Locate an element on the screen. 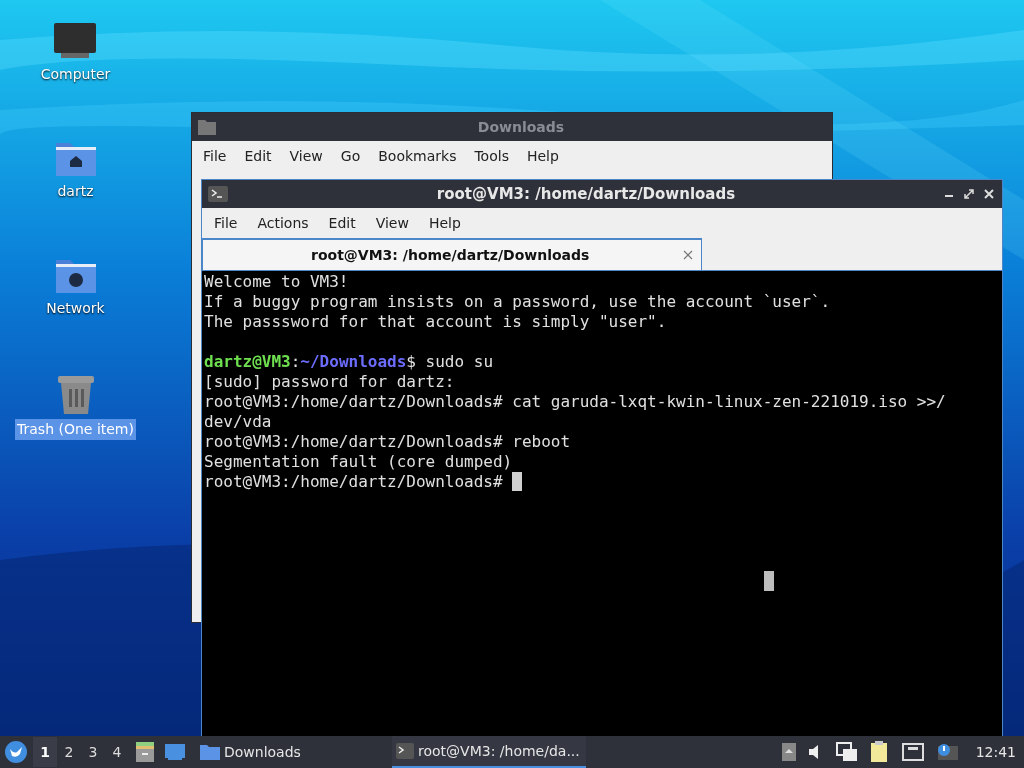 The height and width of the screenshot is (768, 1024). window-switch-icon is located at coordinates (846, 752).